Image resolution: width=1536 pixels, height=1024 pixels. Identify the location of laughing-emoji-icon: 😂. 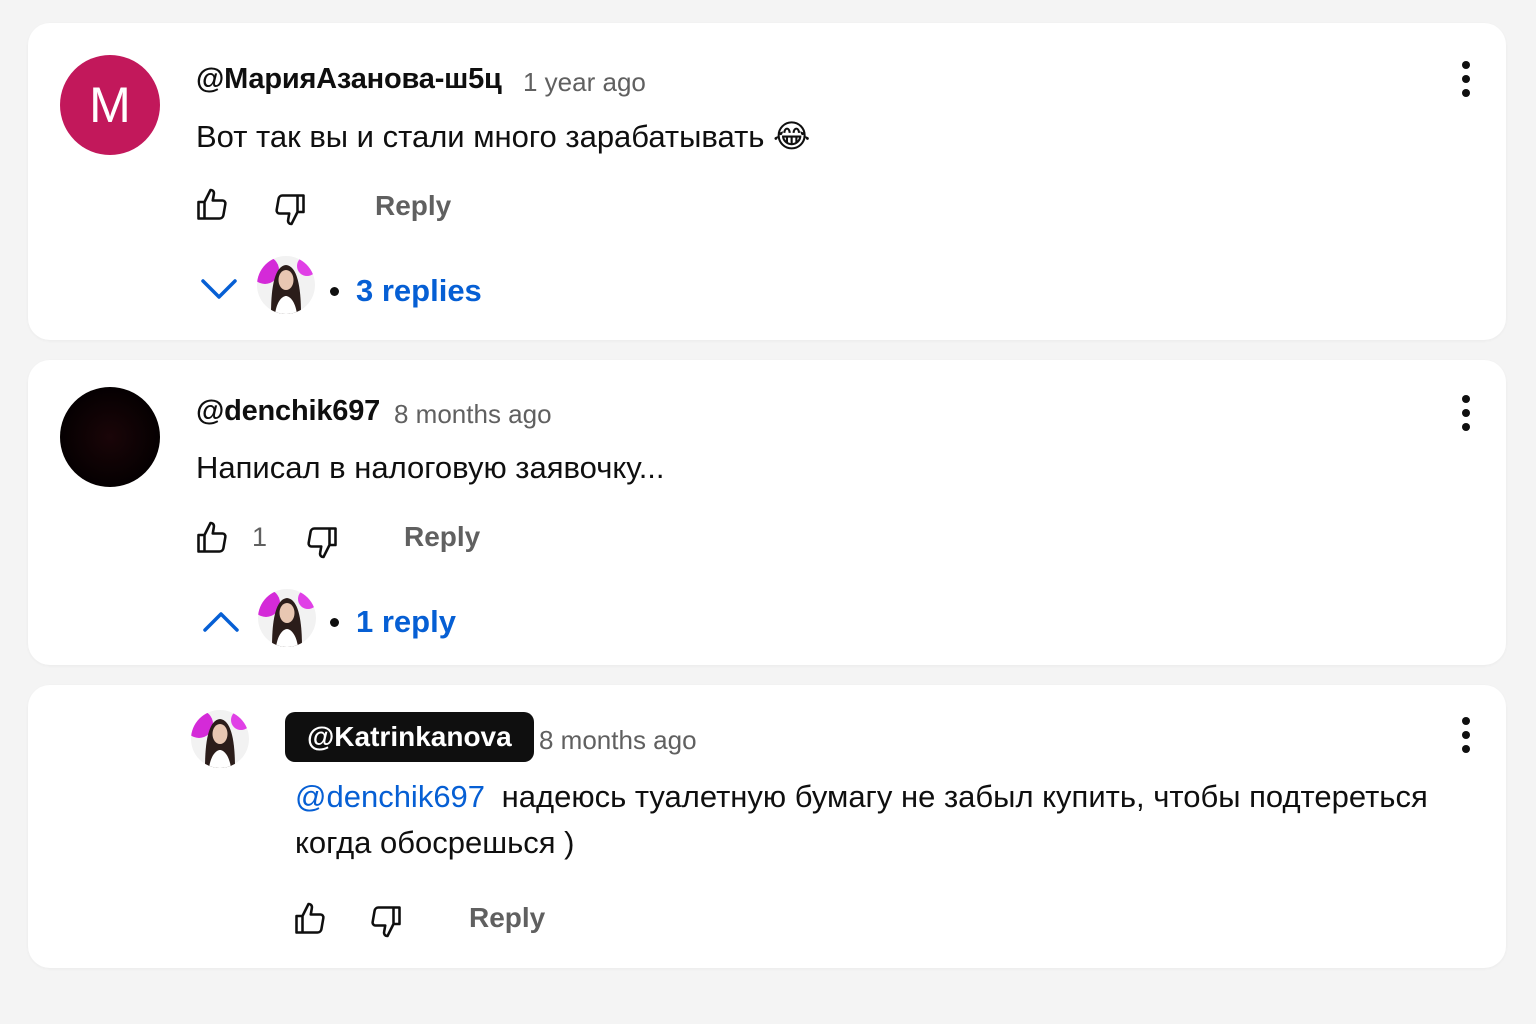
(792, 136).